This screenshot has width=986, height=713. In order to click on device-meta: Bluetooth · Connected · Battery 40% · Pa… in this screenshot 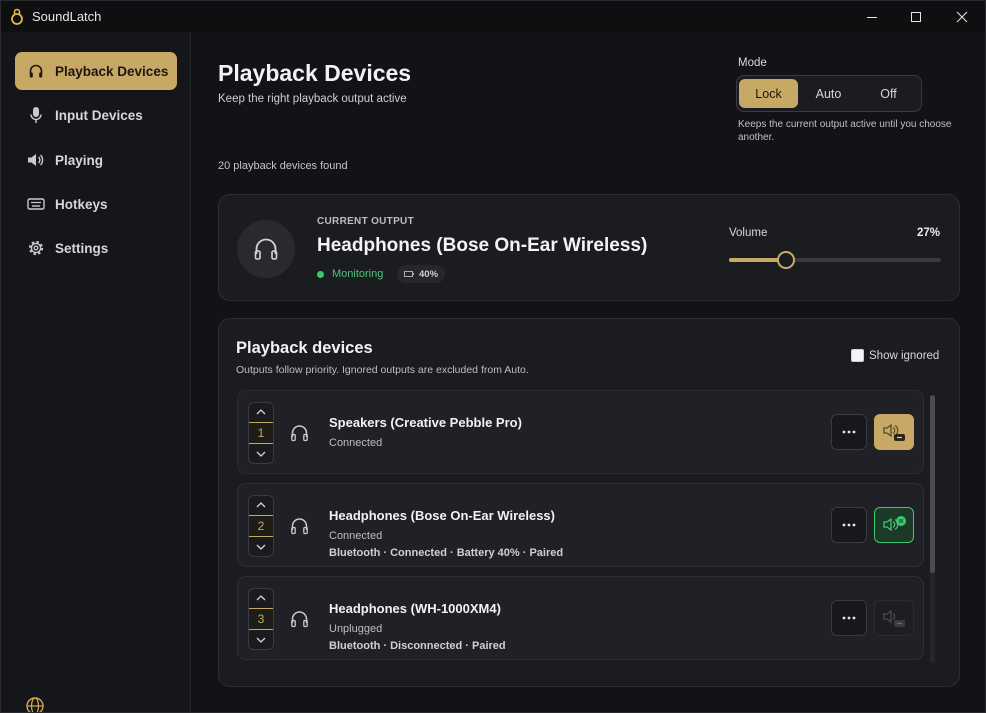, I will do `click(446, 553)`.